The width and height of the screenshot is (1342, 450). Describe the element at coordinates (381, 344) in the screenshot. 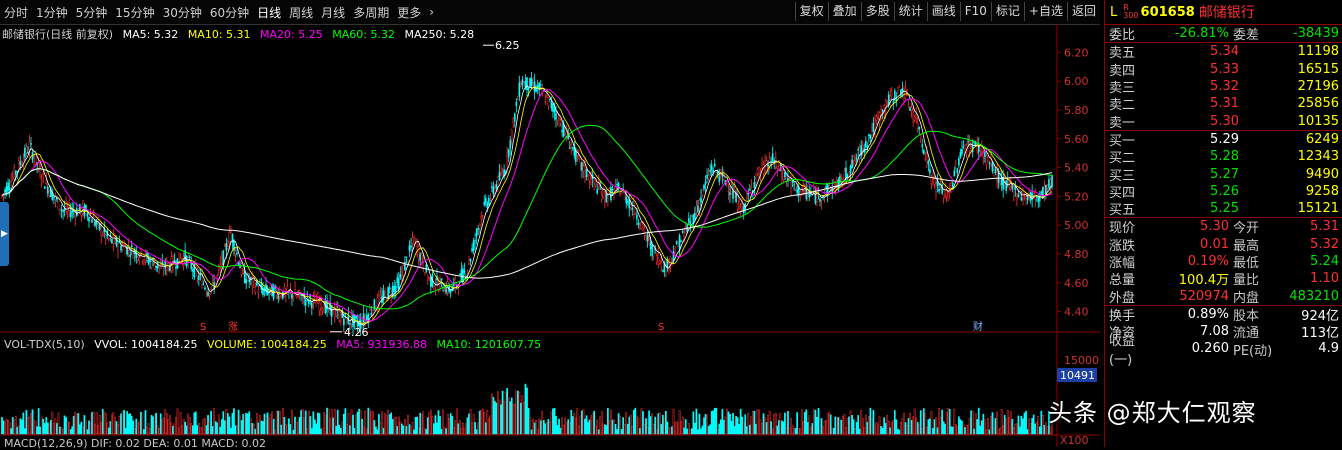

I see `vol-ma5-label: MA5: 931936.88` at that location.